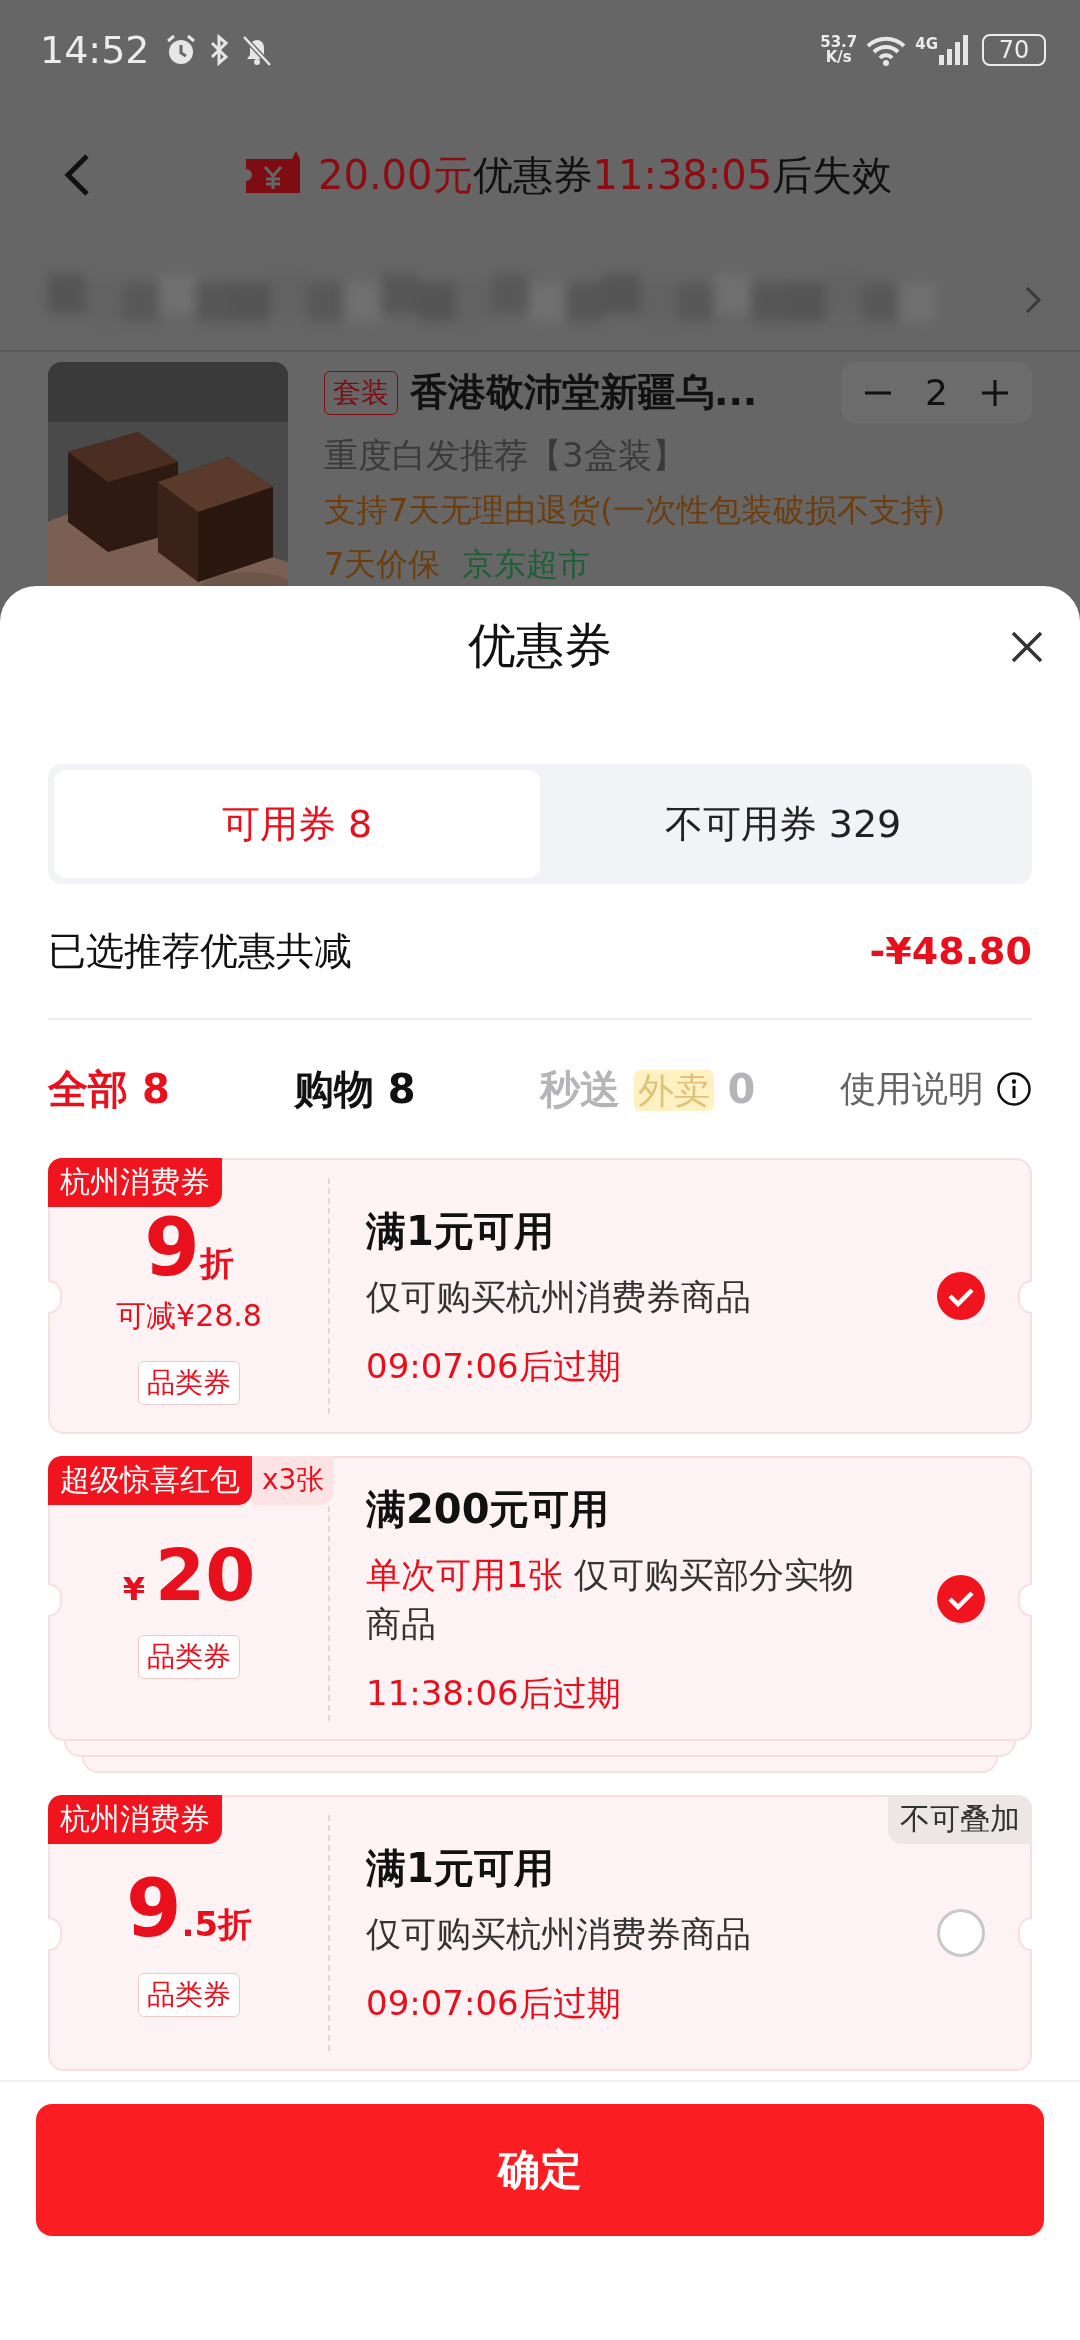  I want to click on stack-note: 不可叠加, so click(960, 1819).